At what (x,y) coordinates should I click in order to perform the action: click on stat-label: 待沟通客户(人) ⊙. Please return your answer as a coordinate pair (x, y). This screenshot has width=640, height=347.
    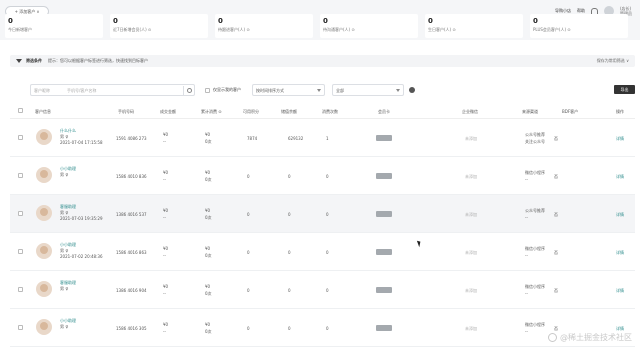
    Looking at the image, I should click on (339, 29).